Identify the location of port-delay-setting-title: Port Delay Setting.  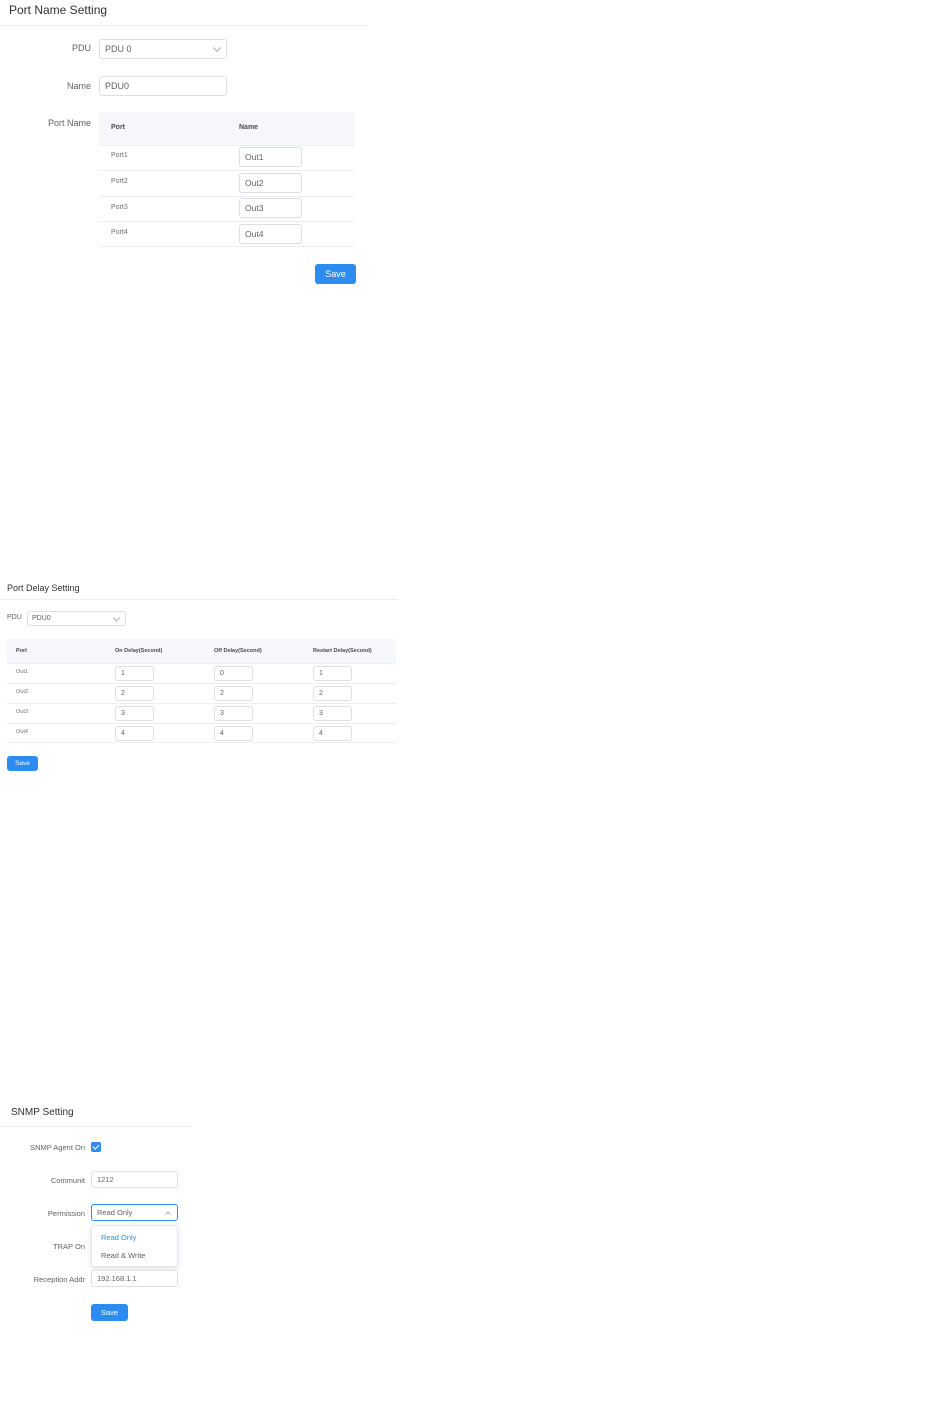
(43, 588).